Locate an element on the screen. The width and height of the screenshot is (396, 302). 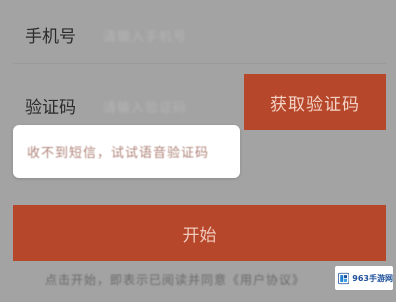
voice-code-tooltip: 收不到短信，试试语音验证码 is located at coordinates (126, 151).